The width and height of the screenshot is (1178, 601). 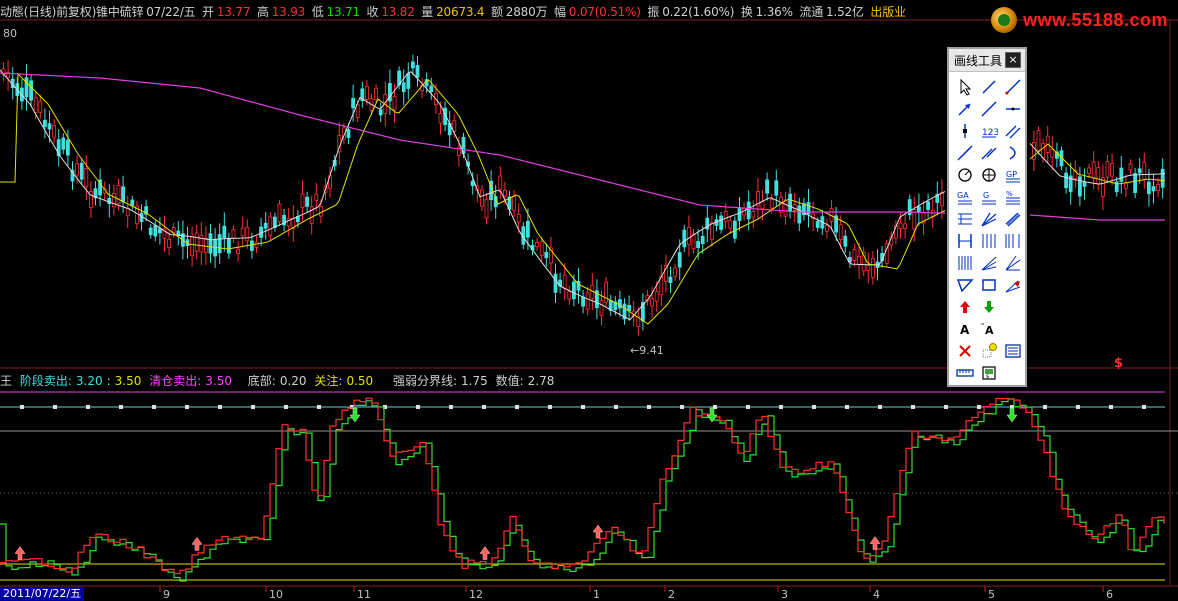 What do you see at coordinates (175, 381) in the screenshot?
I see `clear-sell-label: 清仓卖出:` at bounding box center [175, 381].